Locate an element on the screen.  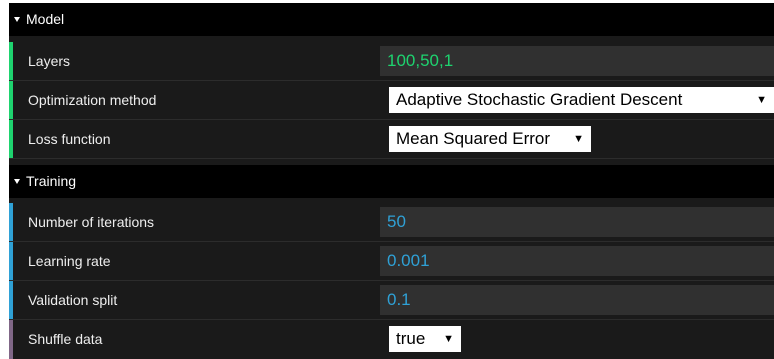
row-validation-split: Validation split 0.1 is located at coordinates (391, 300).